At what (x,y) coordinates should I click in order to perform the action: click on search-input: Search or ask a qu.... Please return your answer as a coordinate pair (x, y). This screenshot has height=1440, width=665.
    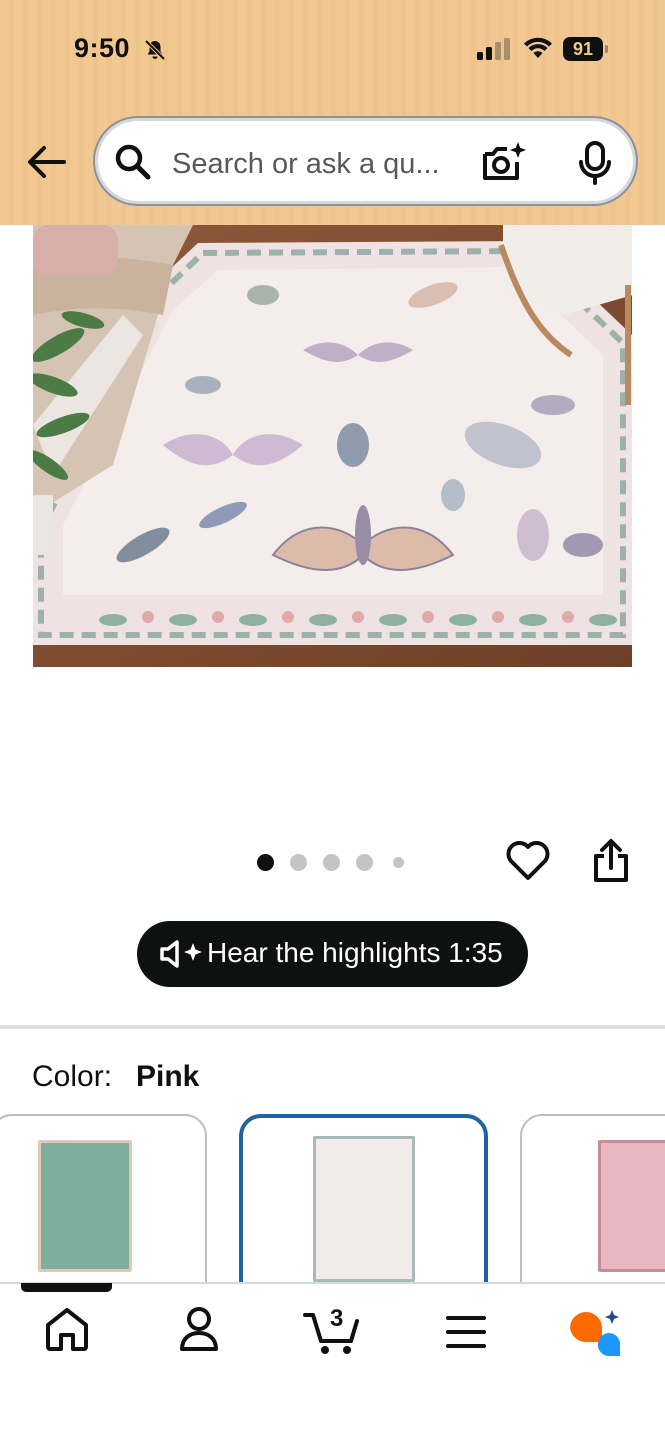
    Looking at the image, I should click on (309, 164).